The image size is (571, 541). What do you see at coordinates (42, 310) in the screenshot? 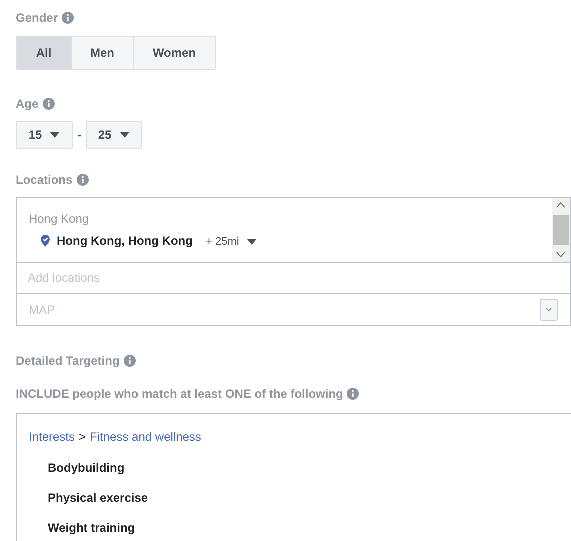
I see `map-label: MAP` at bounding box center [42, 310].